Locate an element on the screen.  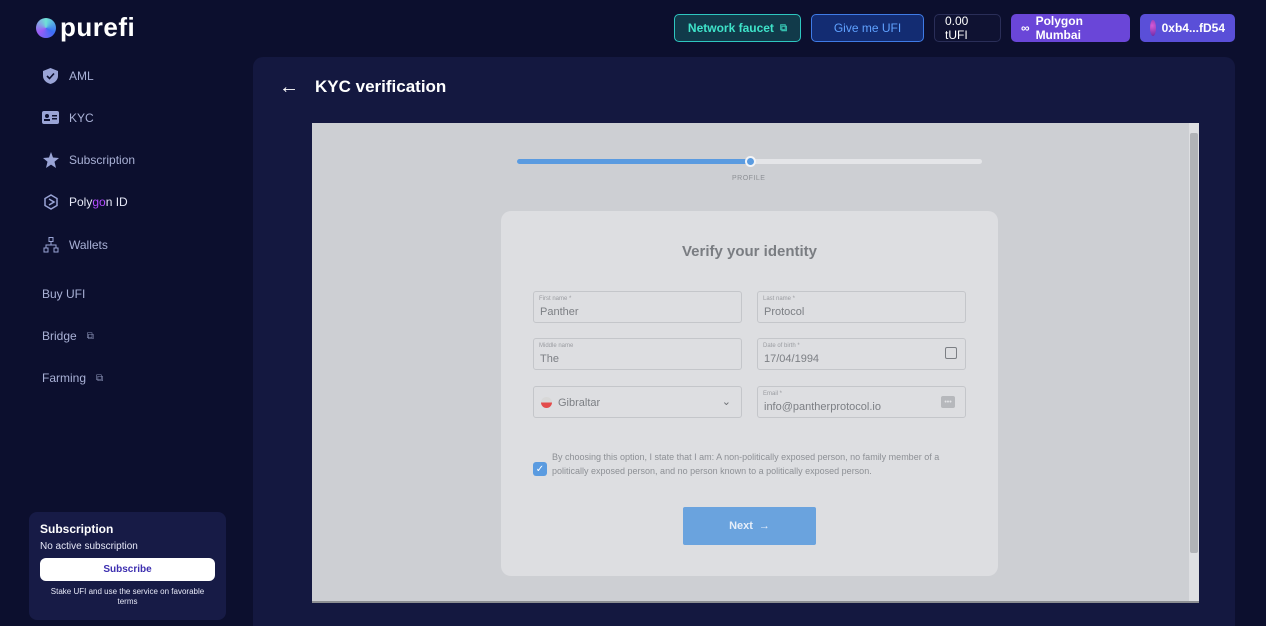
sidebar-item-wallets: Wallets is located at coordinates (75, 244).